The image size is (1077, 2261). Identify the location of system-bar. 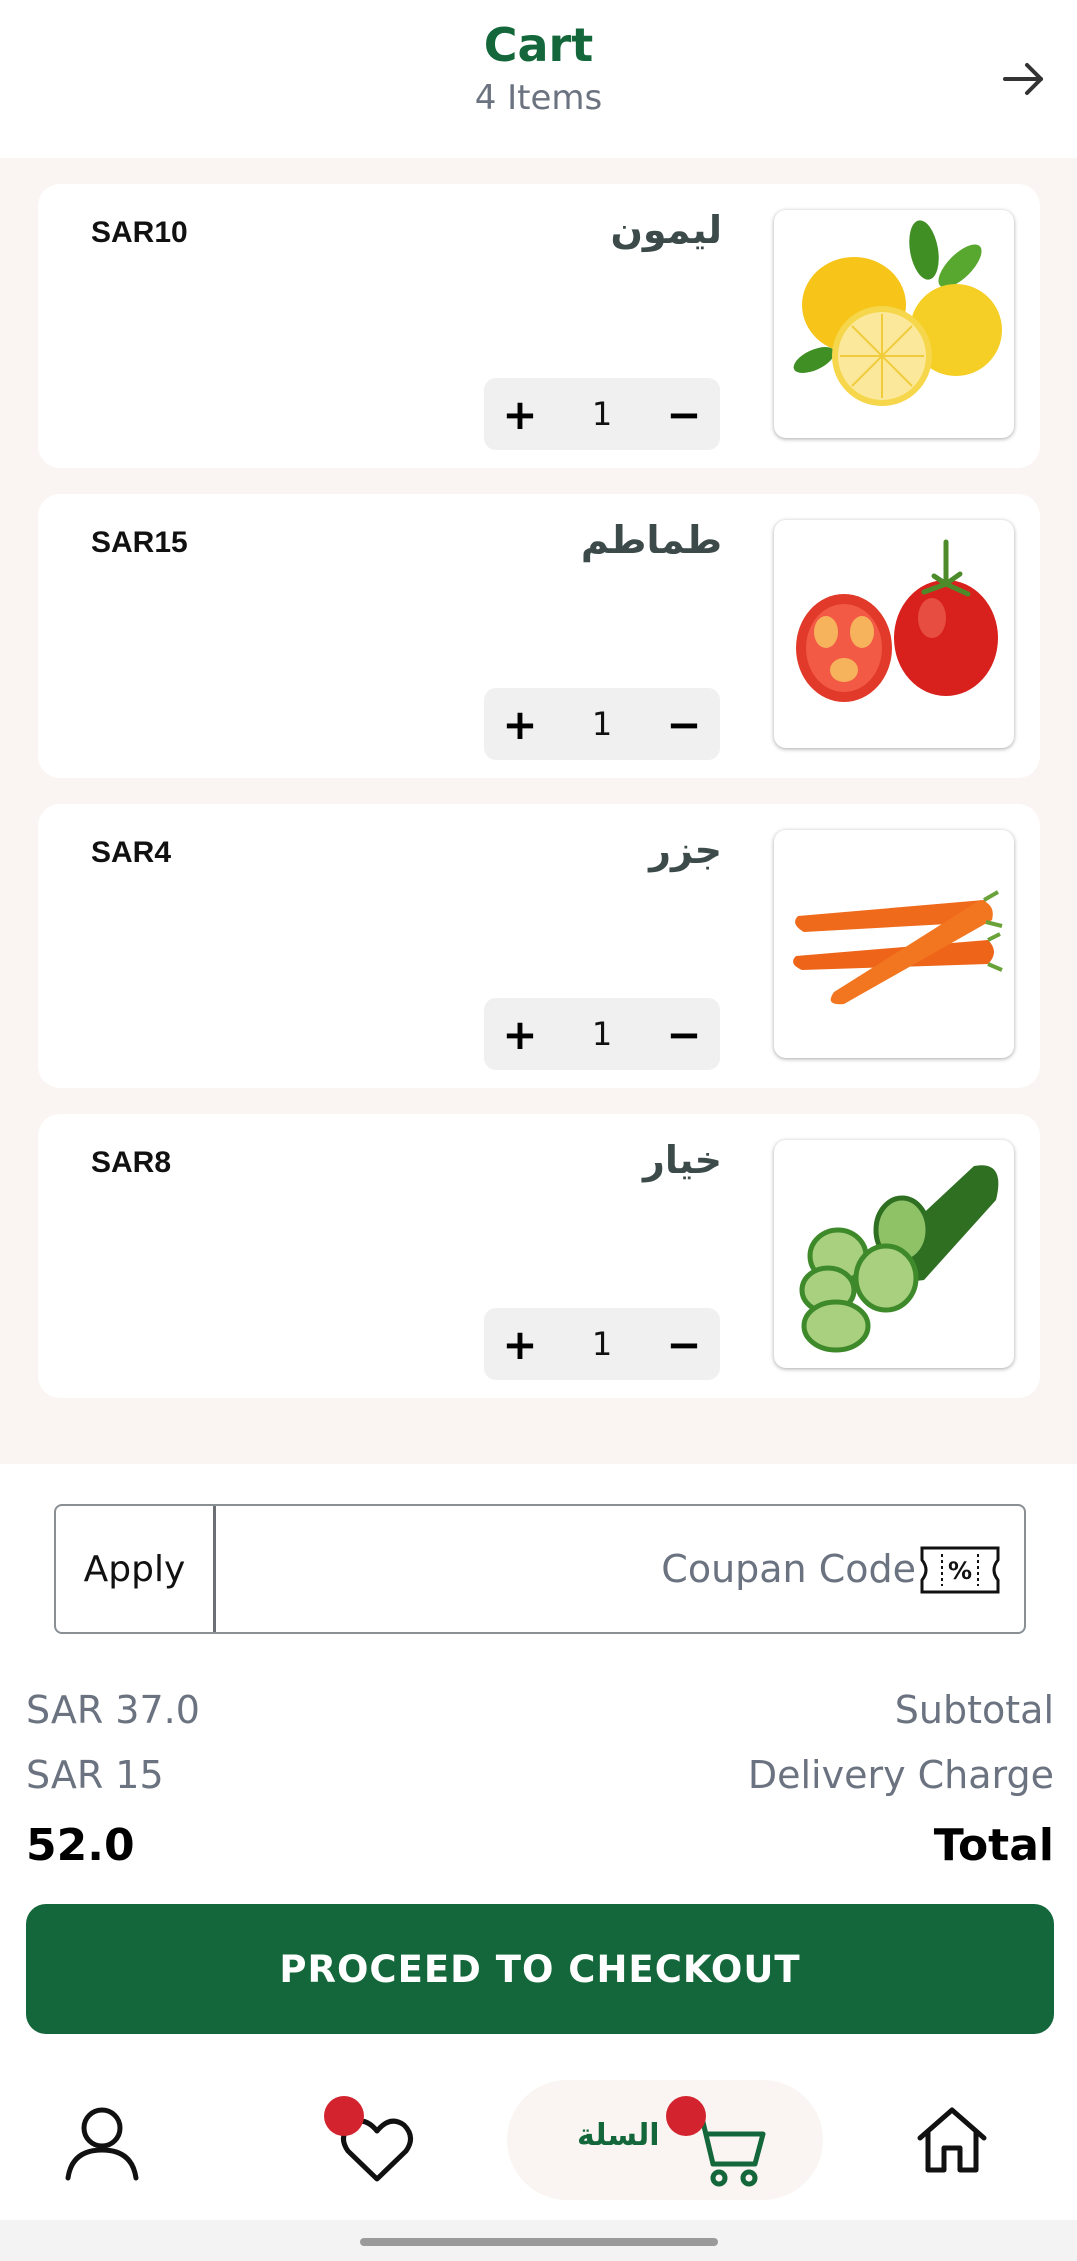
(538, 2240).